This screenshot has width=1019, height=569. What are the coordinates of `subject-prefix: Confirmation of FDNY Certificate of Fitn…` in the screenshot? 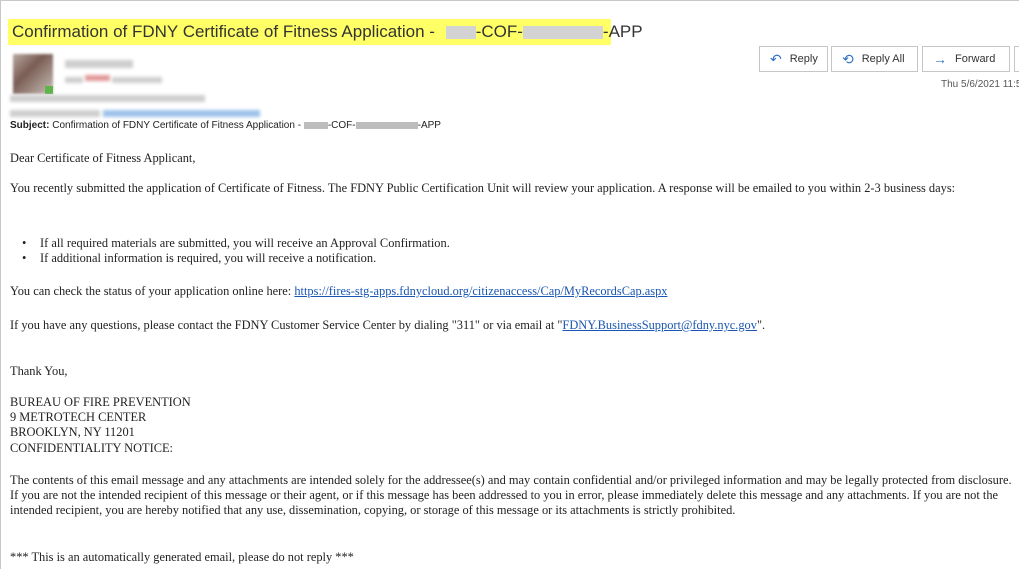 It's located at (223, 31).